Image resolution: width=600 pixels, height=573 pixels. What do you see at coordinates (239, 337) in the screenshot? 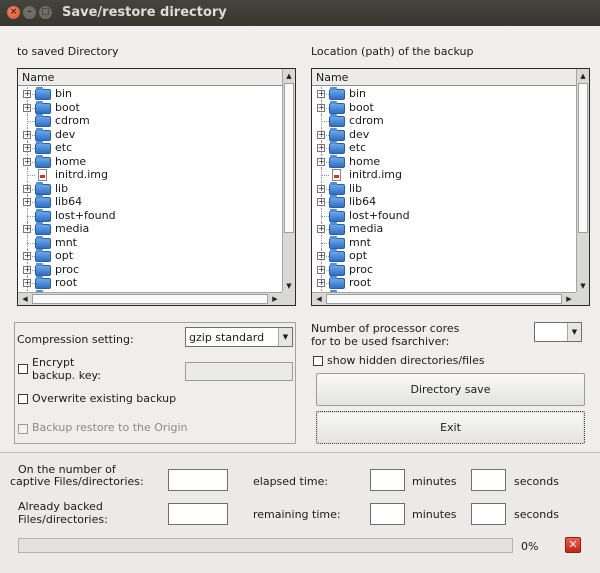
I see `compression-select: gzip standard ▼` at bounding box center [239, 337].